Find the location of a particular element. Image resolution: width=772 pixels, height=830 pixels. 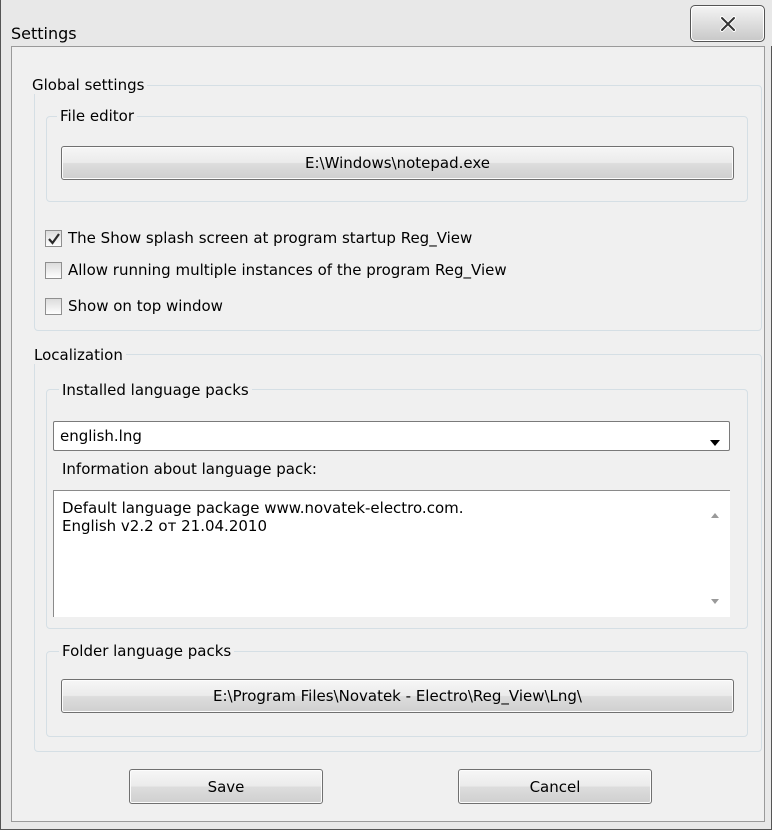

info-label: Information about language pack: is located at coordinates (189, 469).